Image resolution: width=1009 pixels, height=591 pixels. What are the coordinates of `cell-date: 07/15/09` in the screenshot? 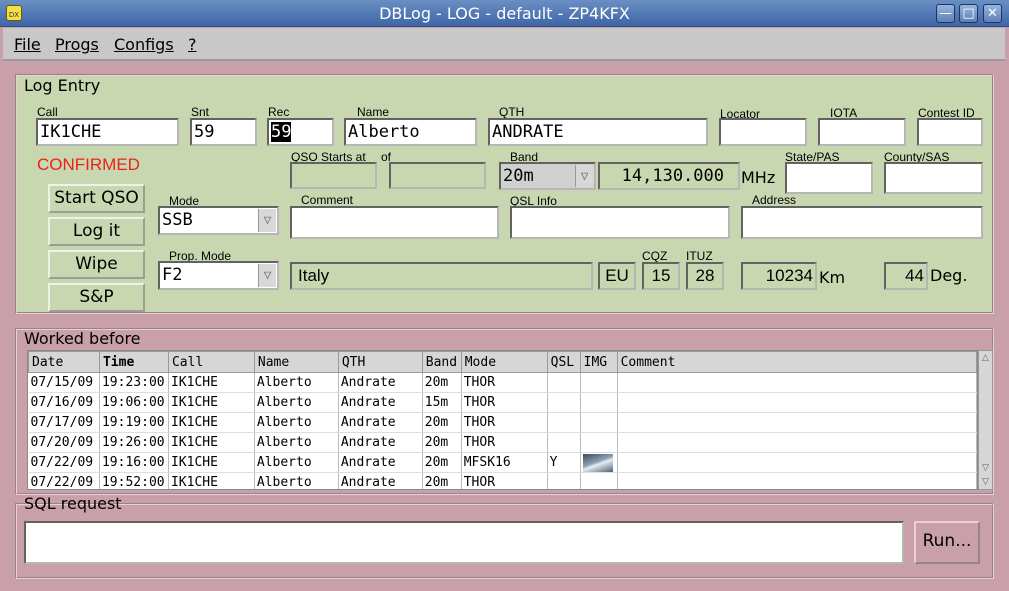 It's located at (64, 382).